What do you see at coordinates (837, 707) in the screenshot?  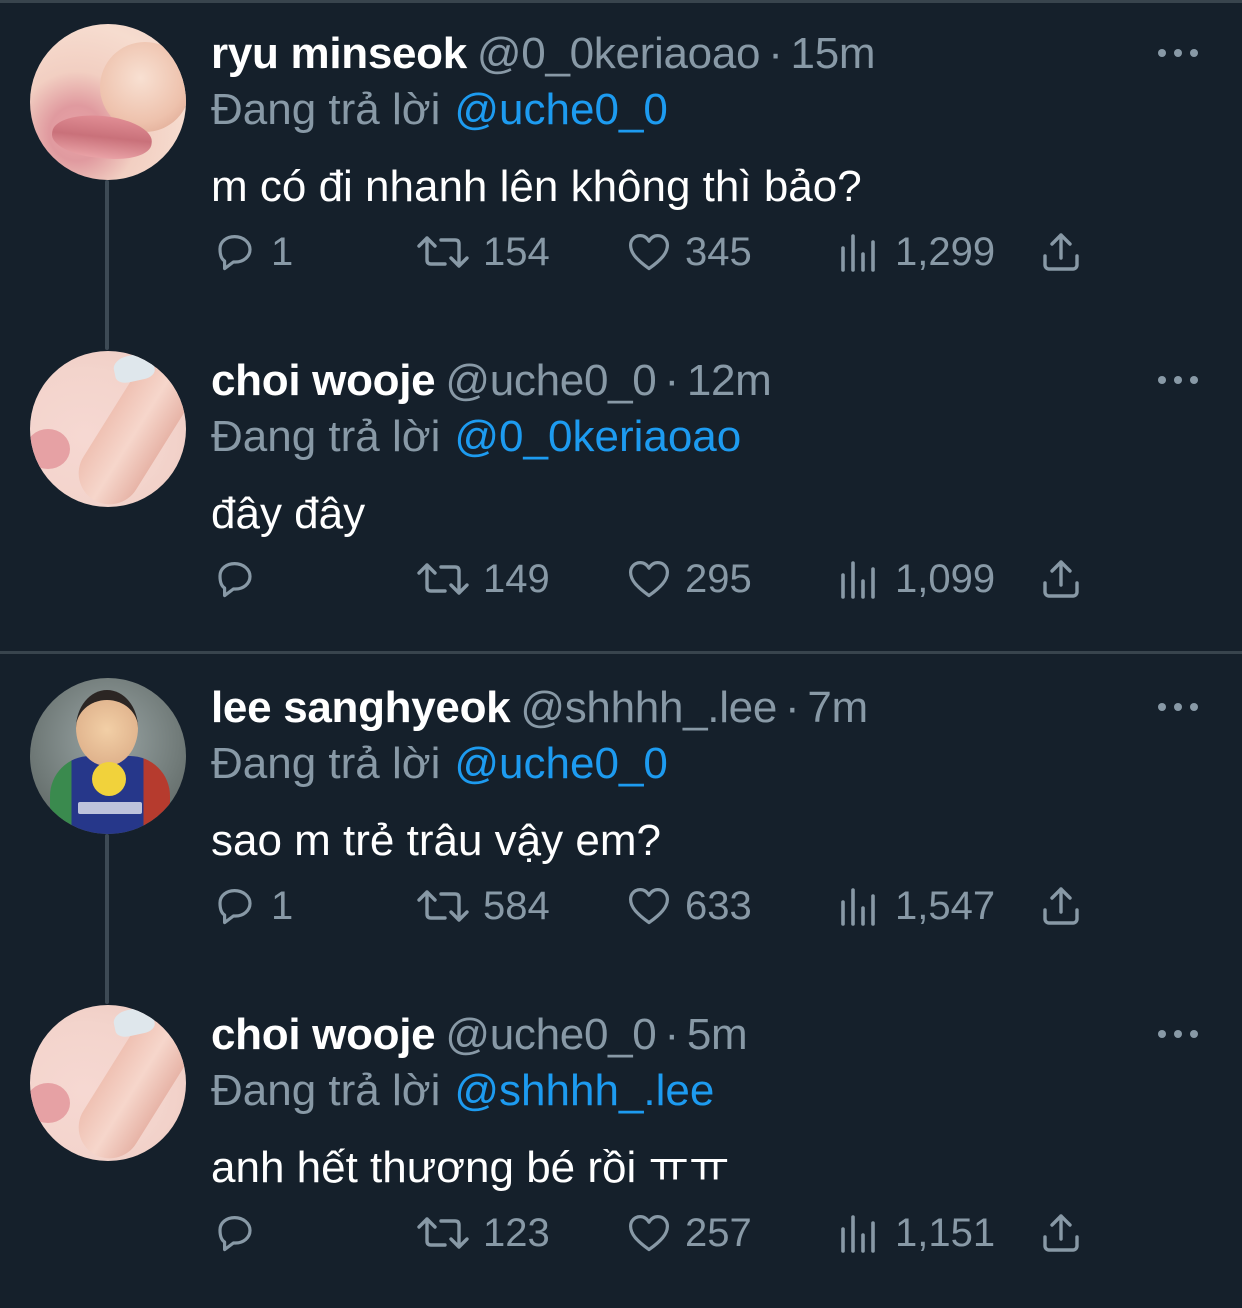 I see `timestamp: 7m` at bounding box center [837, 707].